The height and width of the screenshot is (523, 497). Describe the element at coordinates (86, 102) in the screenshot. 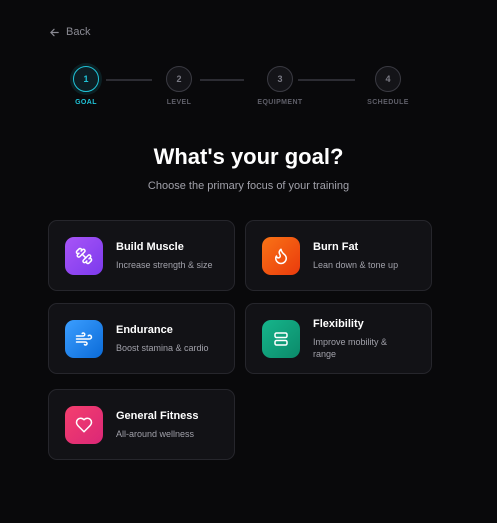

I see `step-label: GOAL` at that location.